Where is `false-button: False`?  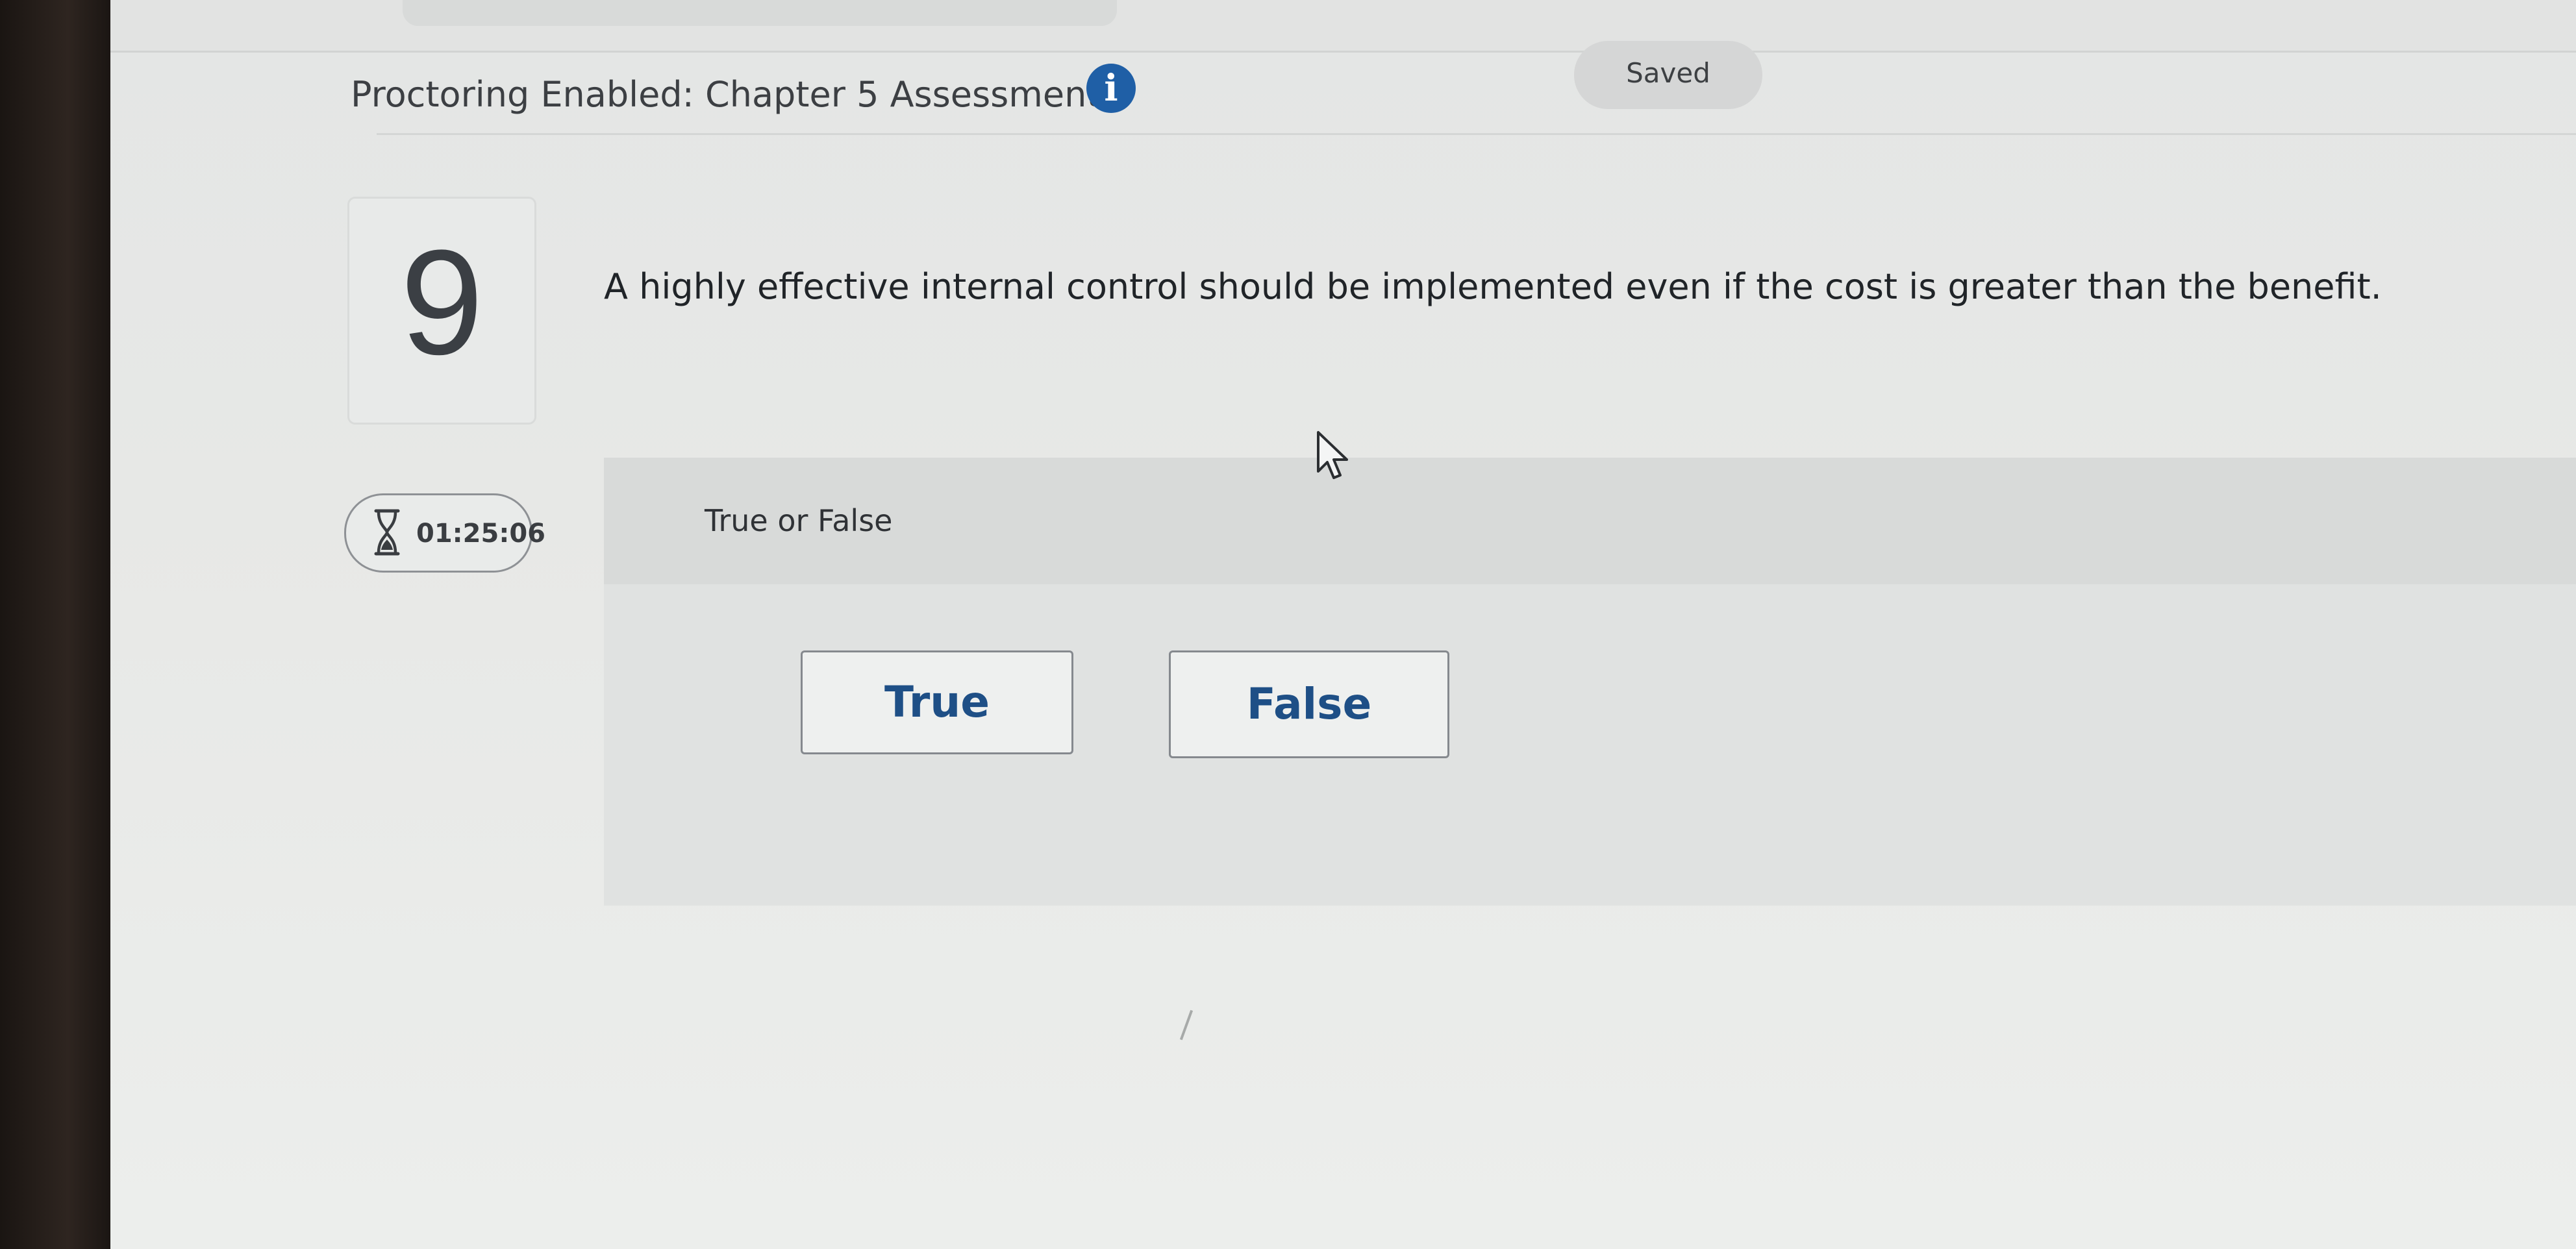
false-button: False is located at coordinates (1309, 704).